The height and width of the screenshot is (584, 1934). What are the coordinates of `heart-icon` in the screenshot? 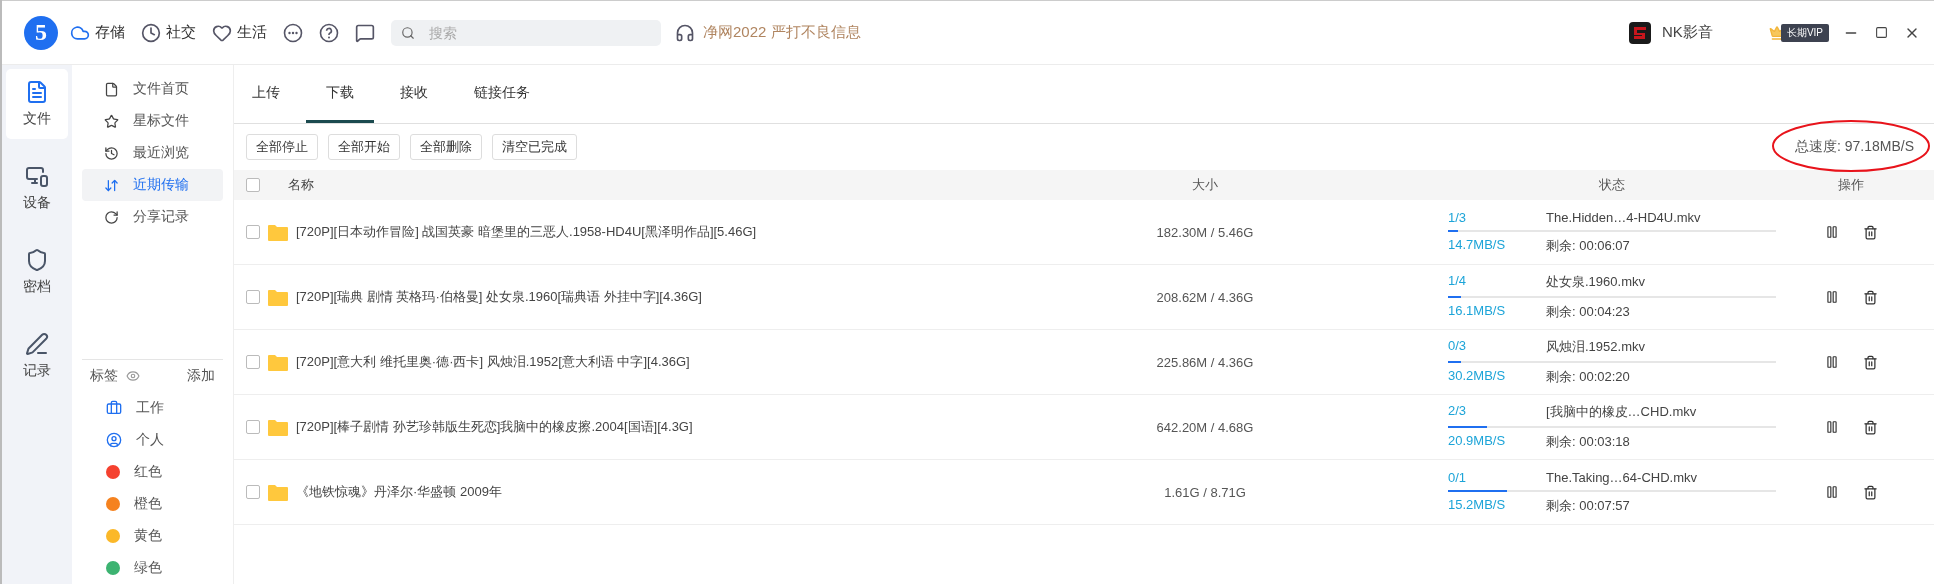 It's located at (222, 32).